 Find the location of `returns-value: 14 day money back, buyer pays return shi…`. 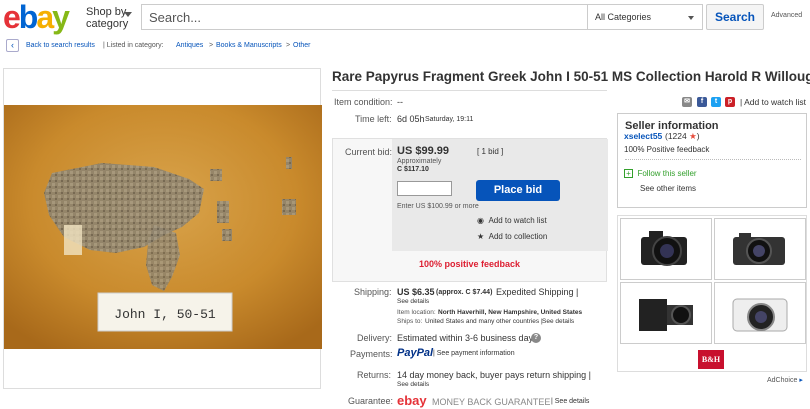

returns-value: 14 day money back, buyer pays return shi… is located at coordinates (494, 375).